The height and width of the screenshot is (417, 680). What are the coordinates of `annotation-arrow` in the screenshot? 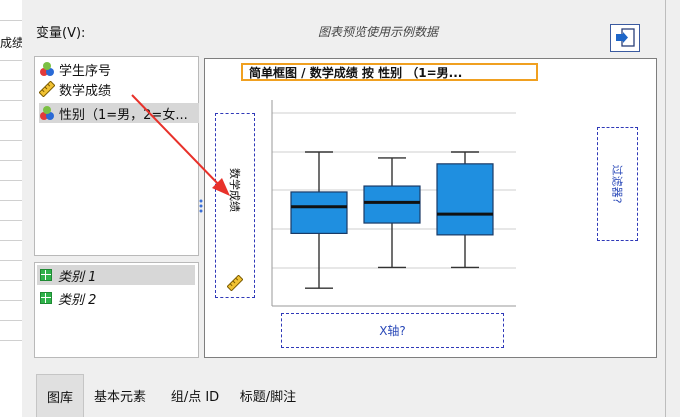 It's located at (180, 145).